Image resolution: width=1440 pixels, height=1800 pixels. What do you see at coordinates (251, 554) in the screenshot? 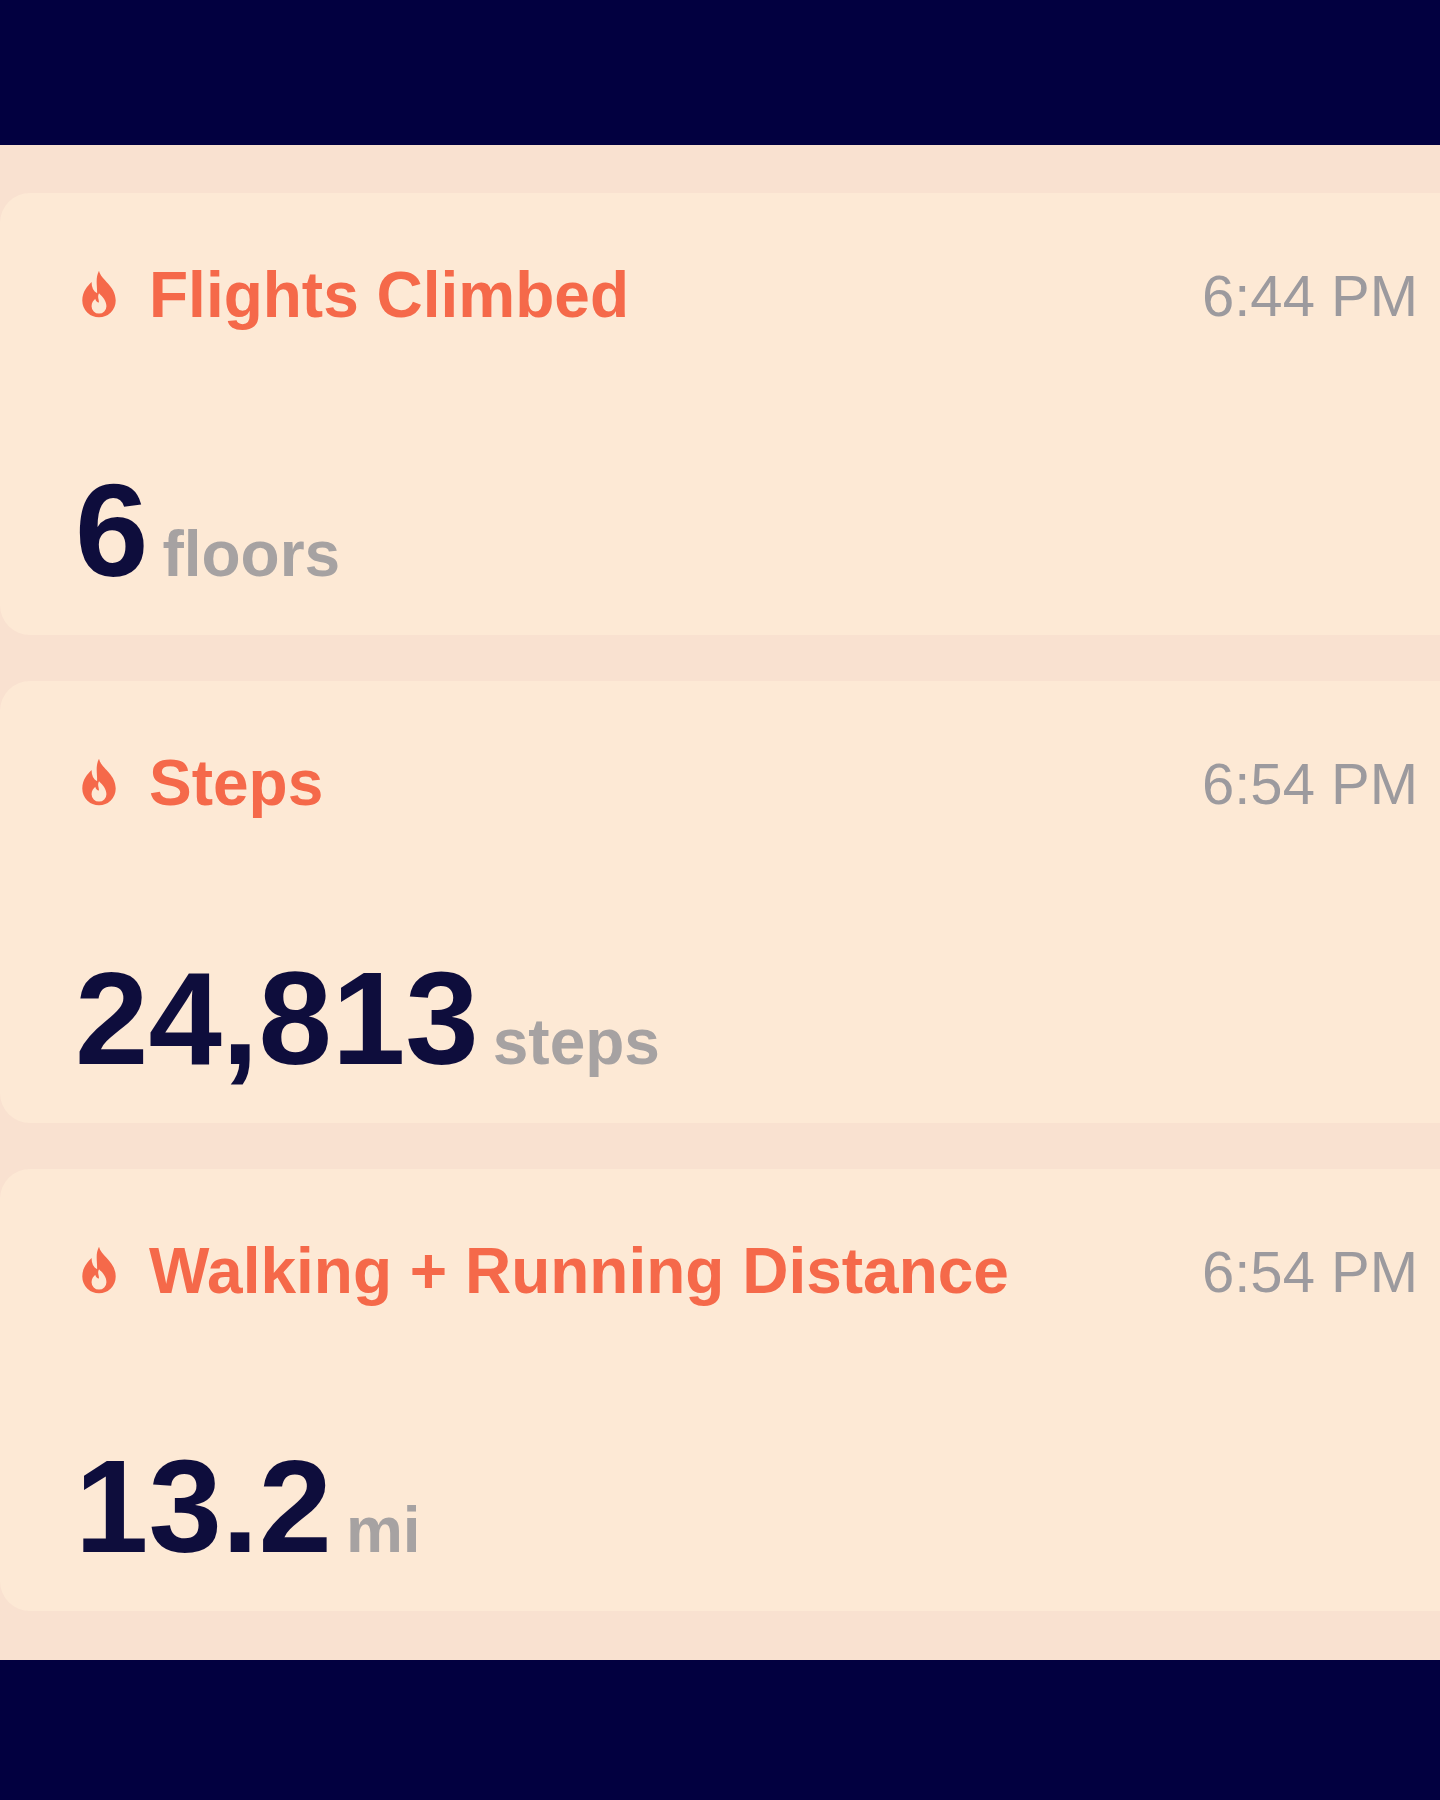
I see `metric-unit: floors` at bounding box center [251, 554].